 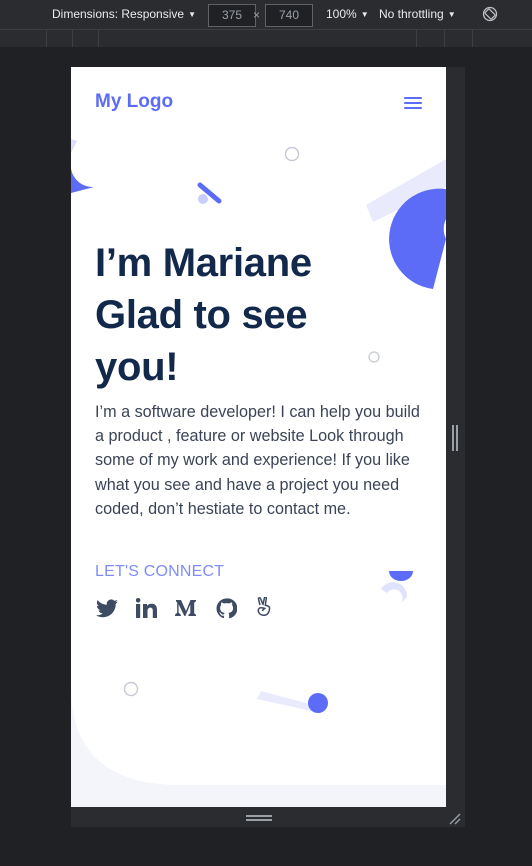 What do you see at coordinates (413, 103) in the screenshot?
I see `hamburger-menu-icon` at bounding box center [413, 103].